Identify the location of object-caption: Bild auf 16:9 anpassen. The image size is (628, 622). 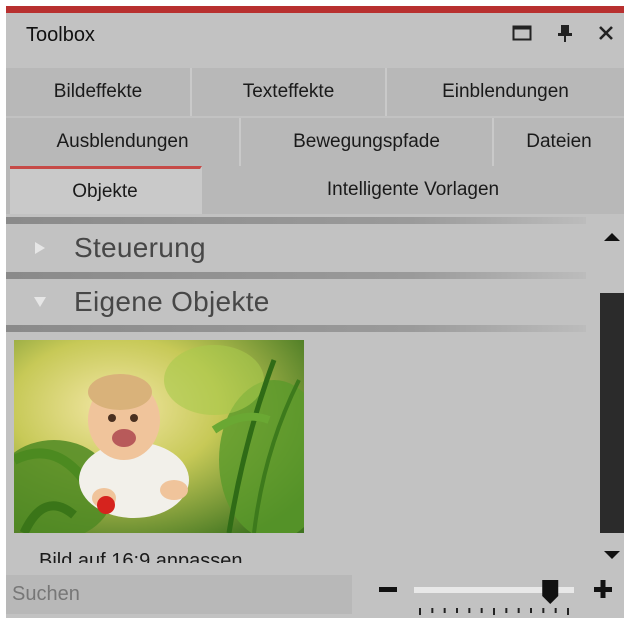
(141, 556).